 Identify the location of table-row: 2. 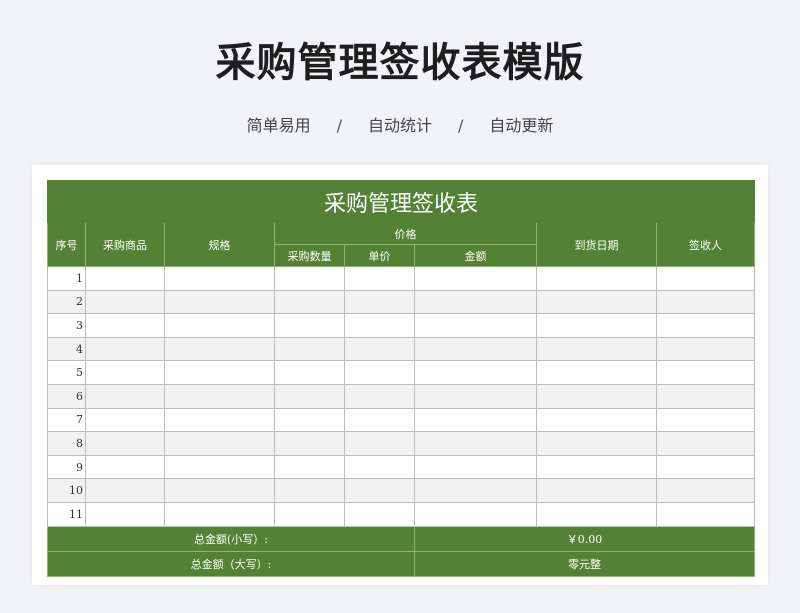
(401, 302).